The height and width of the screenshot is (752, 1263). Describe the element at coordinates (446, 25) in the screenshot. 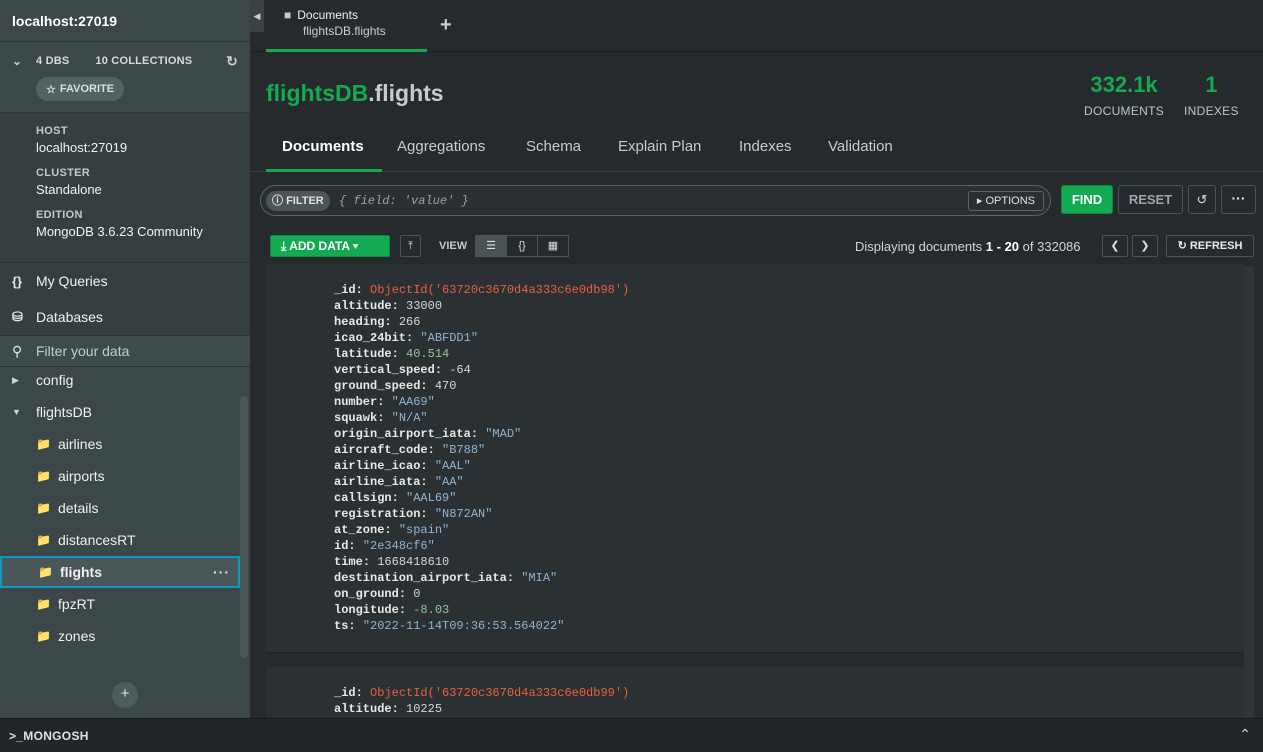

I see `add-tab-button: +` at that location.